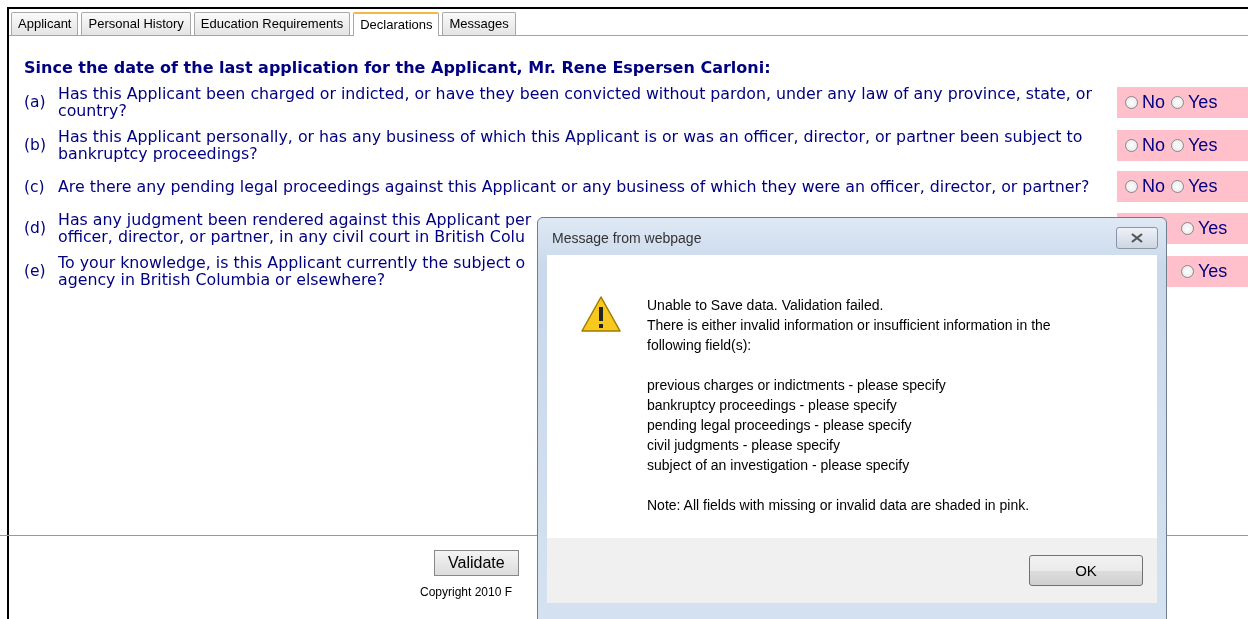 The height and width of the screenshot is (619, 1248). What do you see at coordinates (466, 592) in the screenshot?
I see `copyright-text: Copyright 2010 F` at bounding box center [466, 592].